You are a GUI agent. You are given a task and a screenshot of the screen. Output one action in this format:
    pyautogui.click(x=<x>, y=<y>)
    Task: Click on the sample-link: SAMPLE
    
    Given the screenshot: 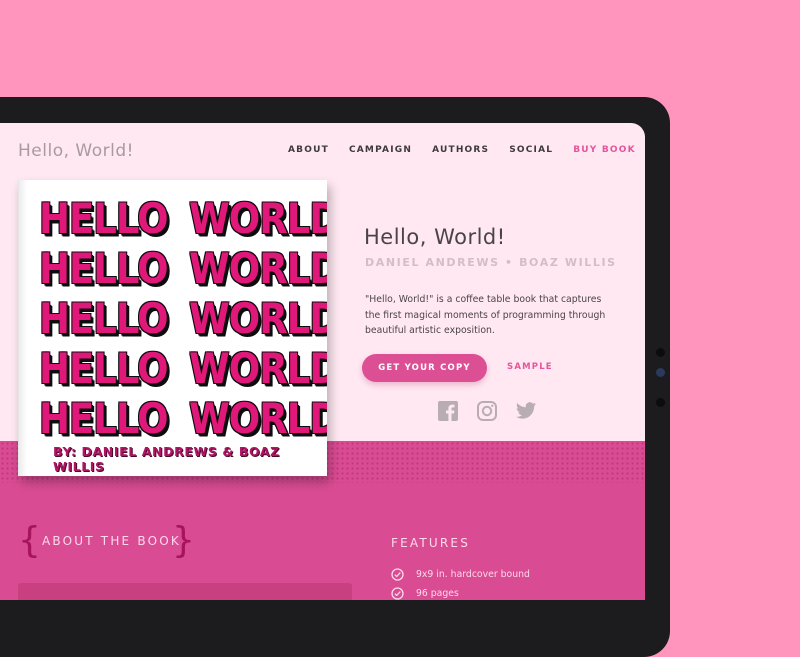 What is the action you would take?
    pyautogui.click(x=530, y=367)
    